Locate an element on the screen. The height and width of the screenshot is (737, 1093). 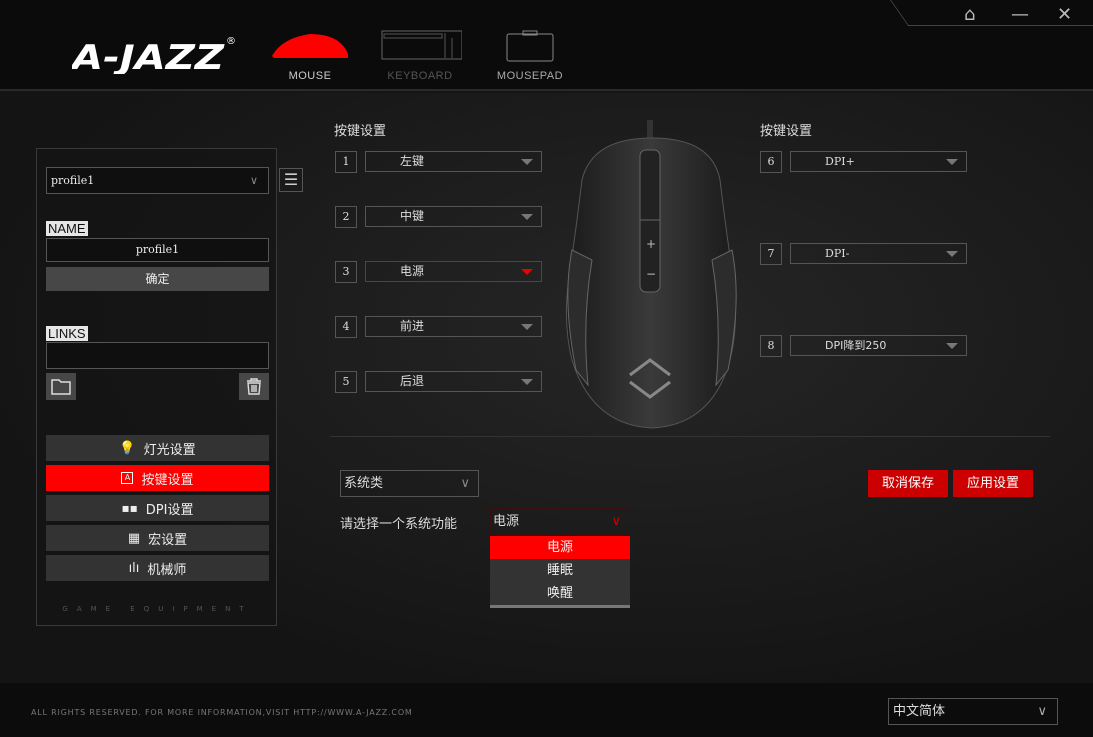
option-power: 电源 is located at coordinates (560, 547).